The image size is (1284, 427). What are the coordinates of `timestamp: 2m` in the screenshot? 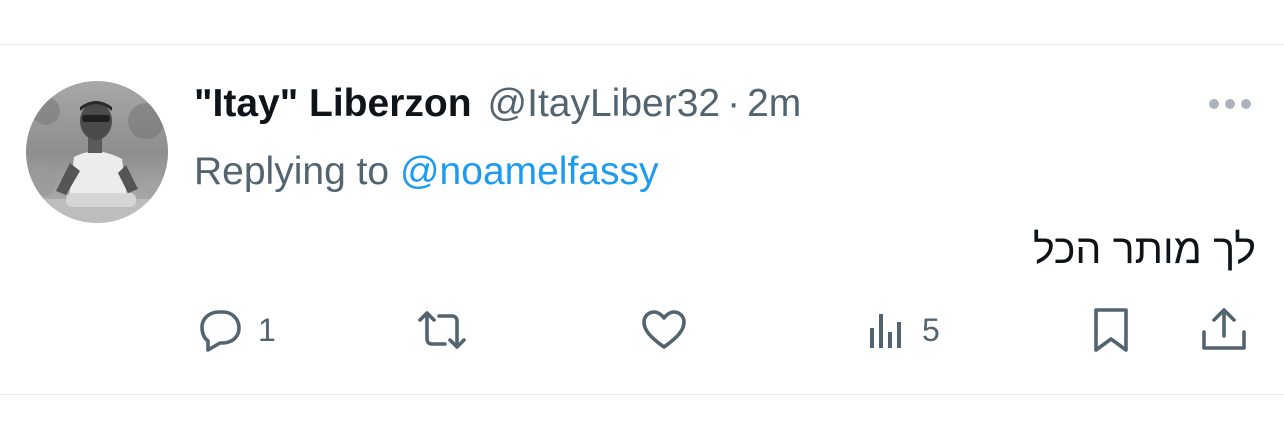 It's located at (774, 104).